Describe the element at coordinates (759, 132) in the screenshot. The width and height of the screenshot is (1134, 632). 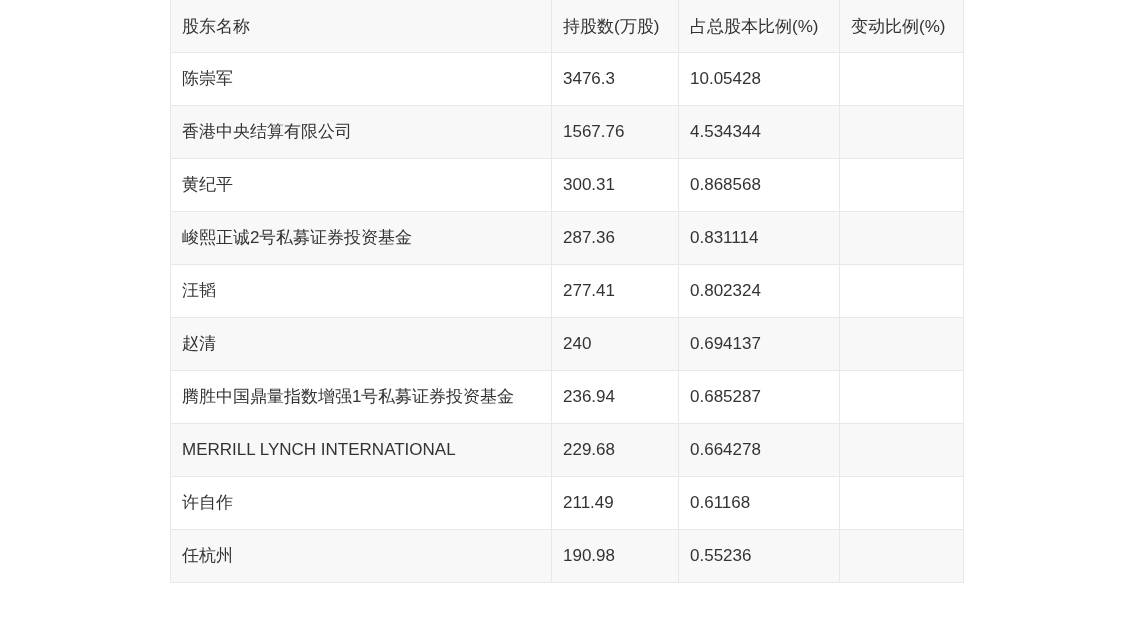
I see `table-cell: 4.534344` at that location.